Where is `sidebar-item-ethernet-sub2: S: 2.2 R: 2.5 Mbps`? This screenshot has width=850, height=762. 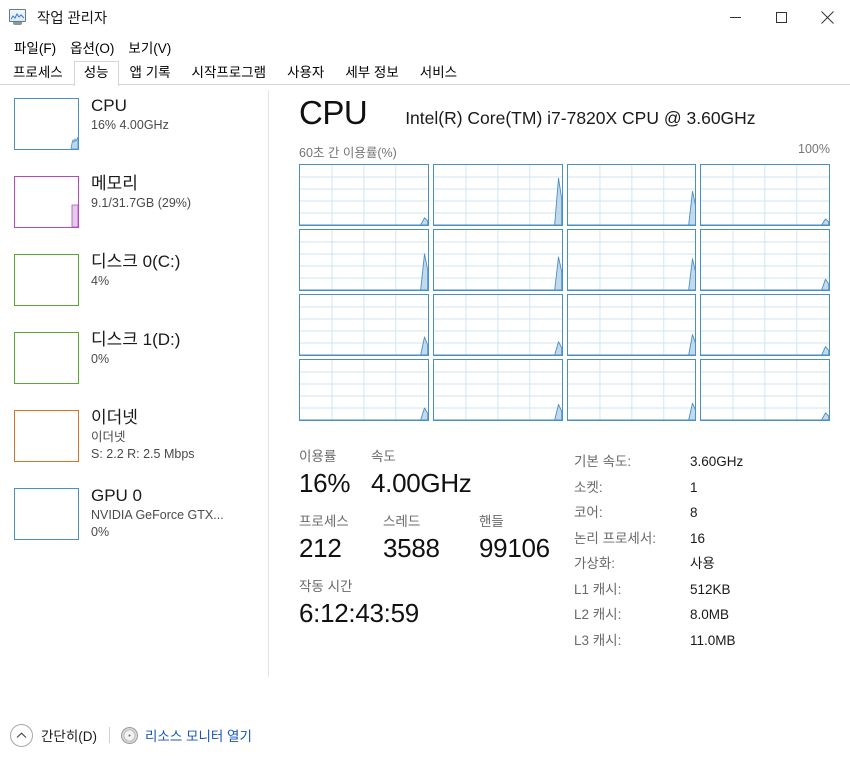
sidebar-item-ethernet-sub2: S: 2.2 R: 2.5 Mbps is located at coordinates (143, 454).